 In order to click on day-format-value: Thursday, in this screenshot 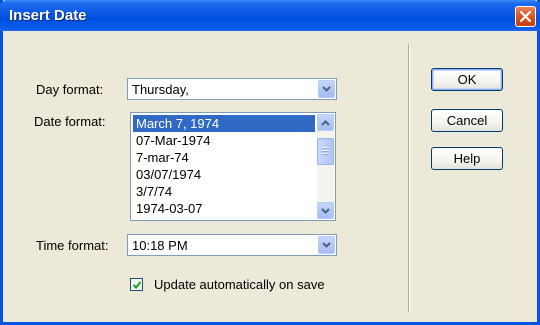, I will do `click(160, 89)`.